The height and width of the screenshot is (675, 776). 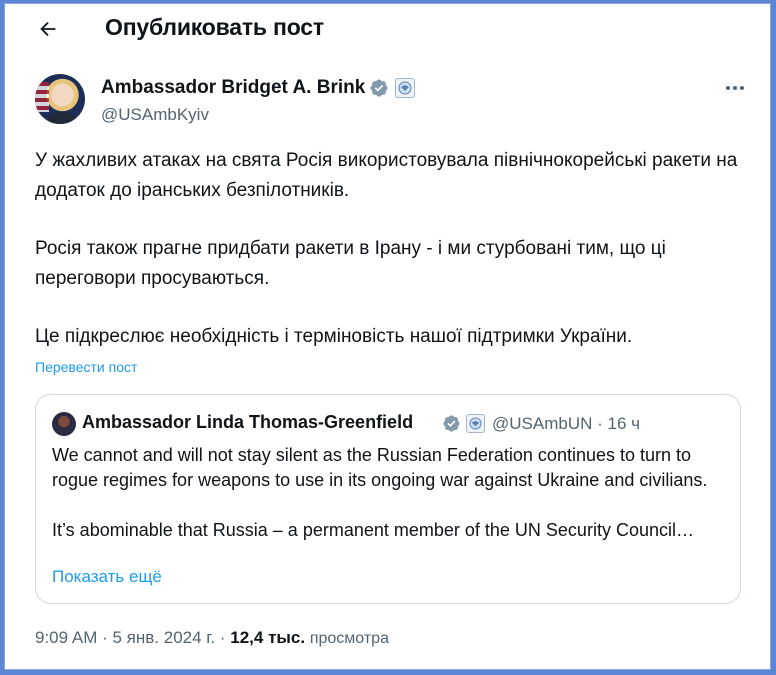 I want to click on arrow-left-icon, so click(x=48, y=29).